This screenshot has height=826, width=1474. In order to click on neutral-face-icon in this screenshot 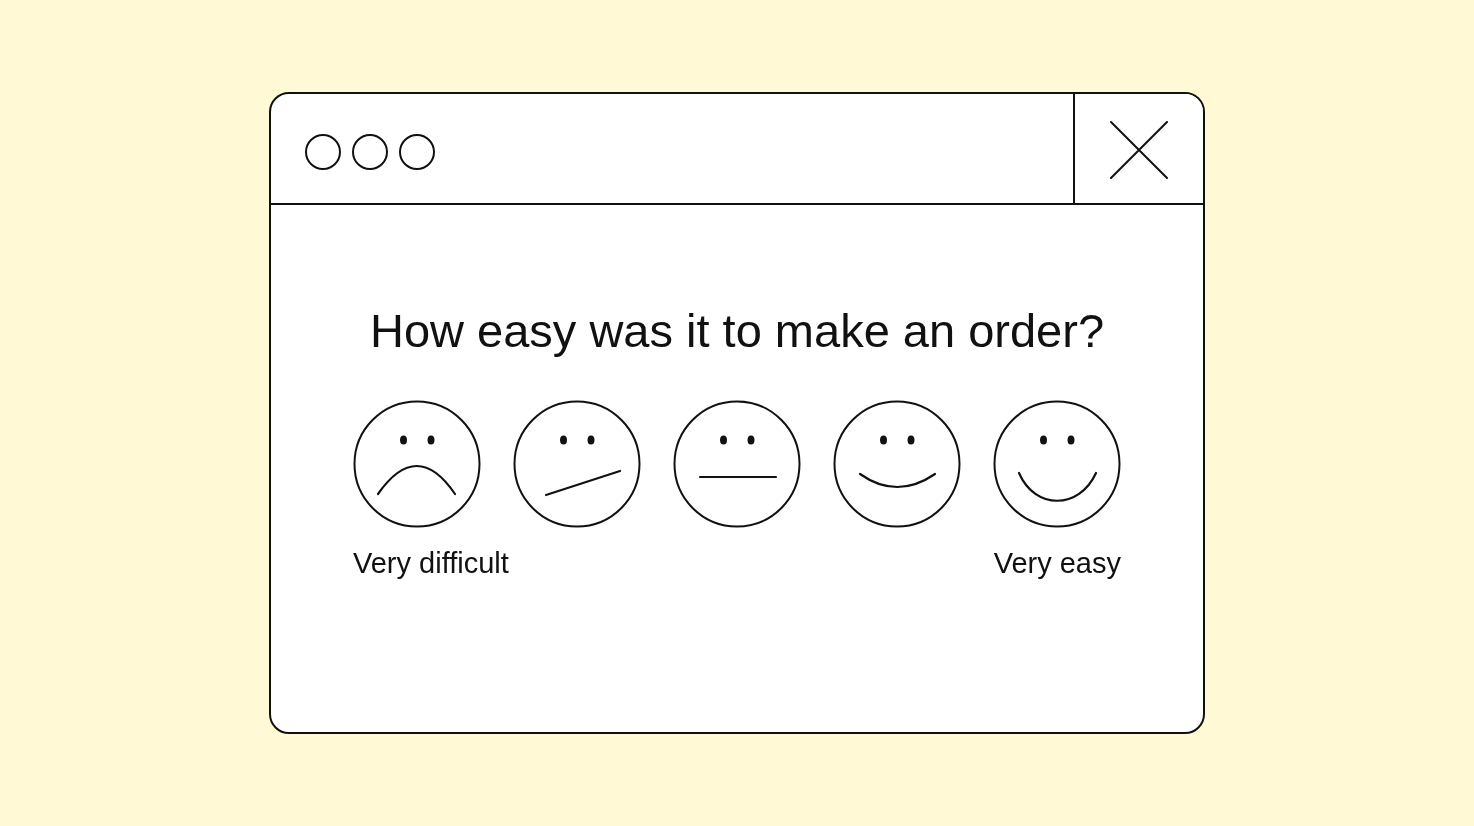, I will do `click(737, 464)`.